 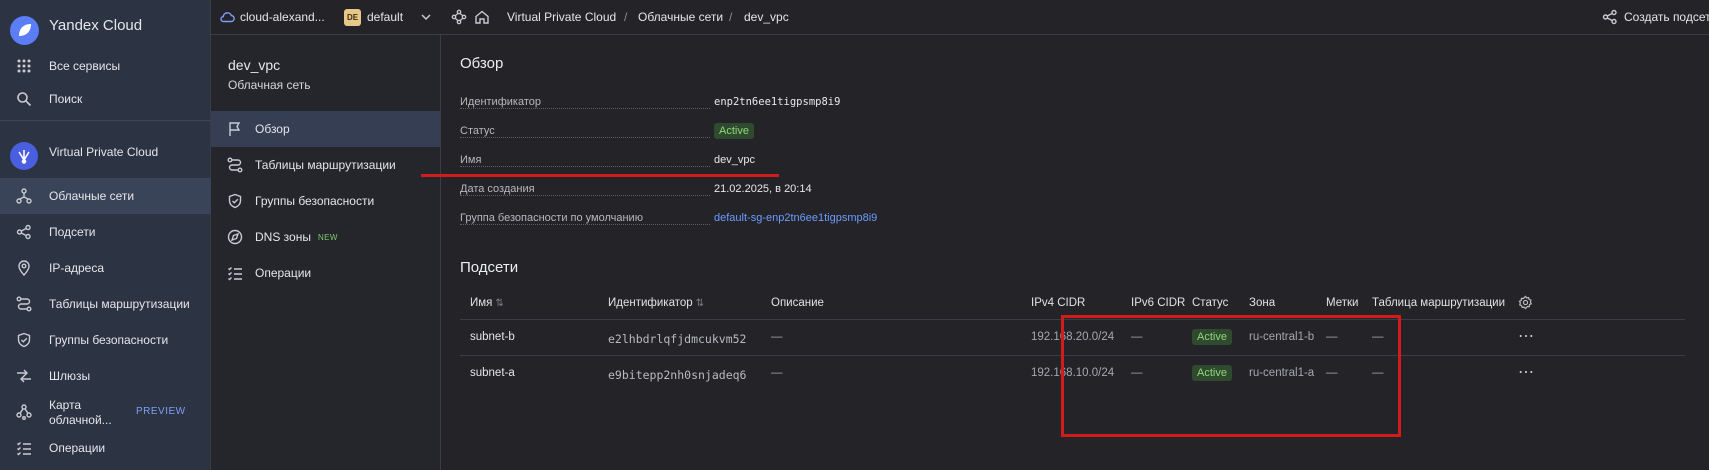 I want to click on tab-security-groups: Группы безопасности, so click(x=325, y=201).